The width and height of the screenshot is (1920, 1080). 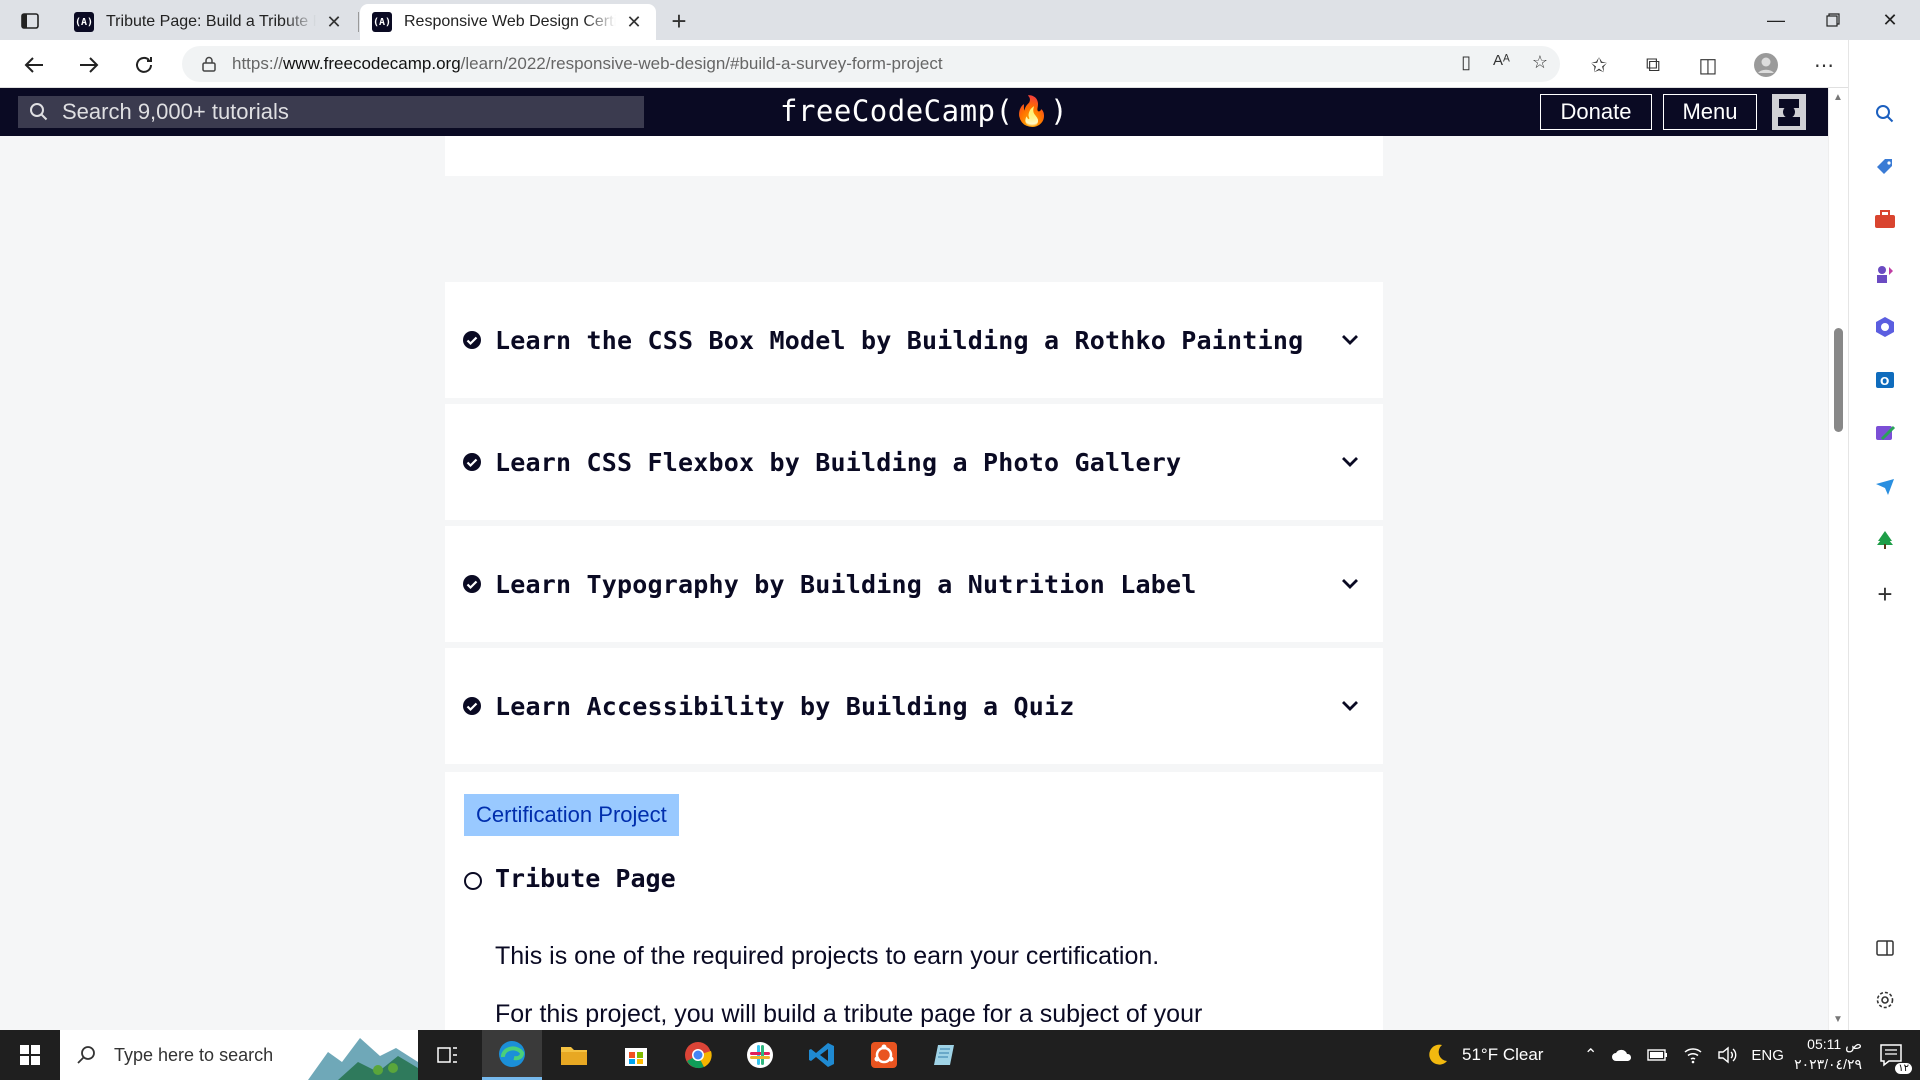 I want to click on tab-tribute-page: (A) Tribute Page: Build a Tribute Page ✕, so click(x=209, y=22).